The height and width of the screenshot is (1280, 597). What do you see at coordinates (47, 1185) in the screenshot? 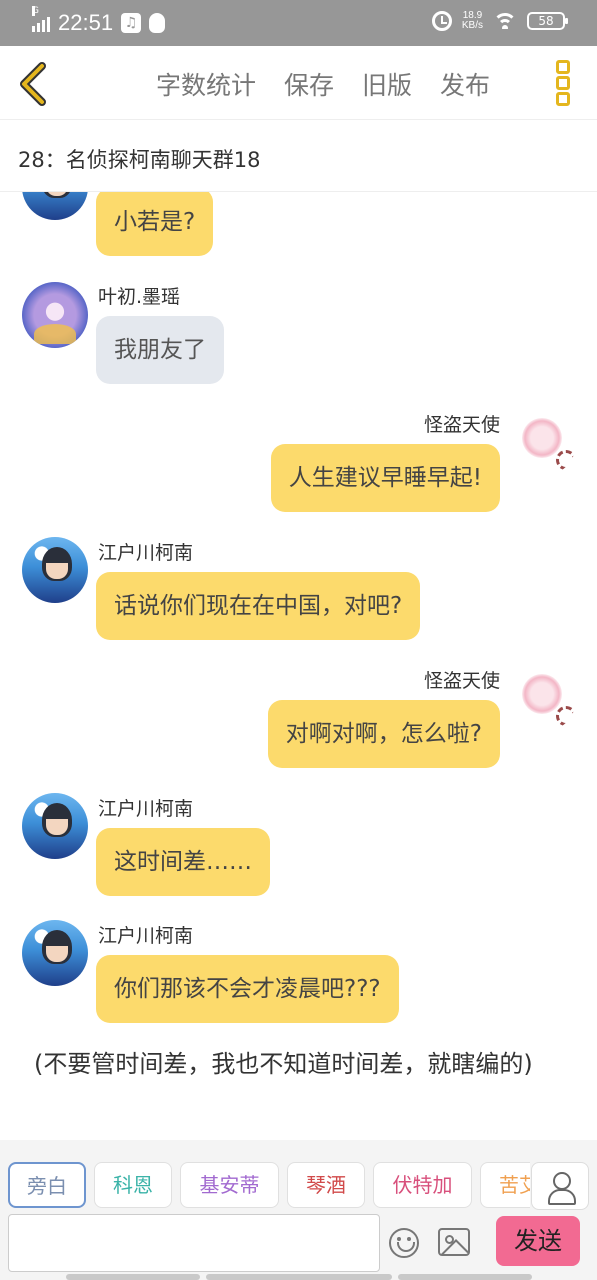
I see `role-narrator: 旁白` at bounding box center [47, 1185].